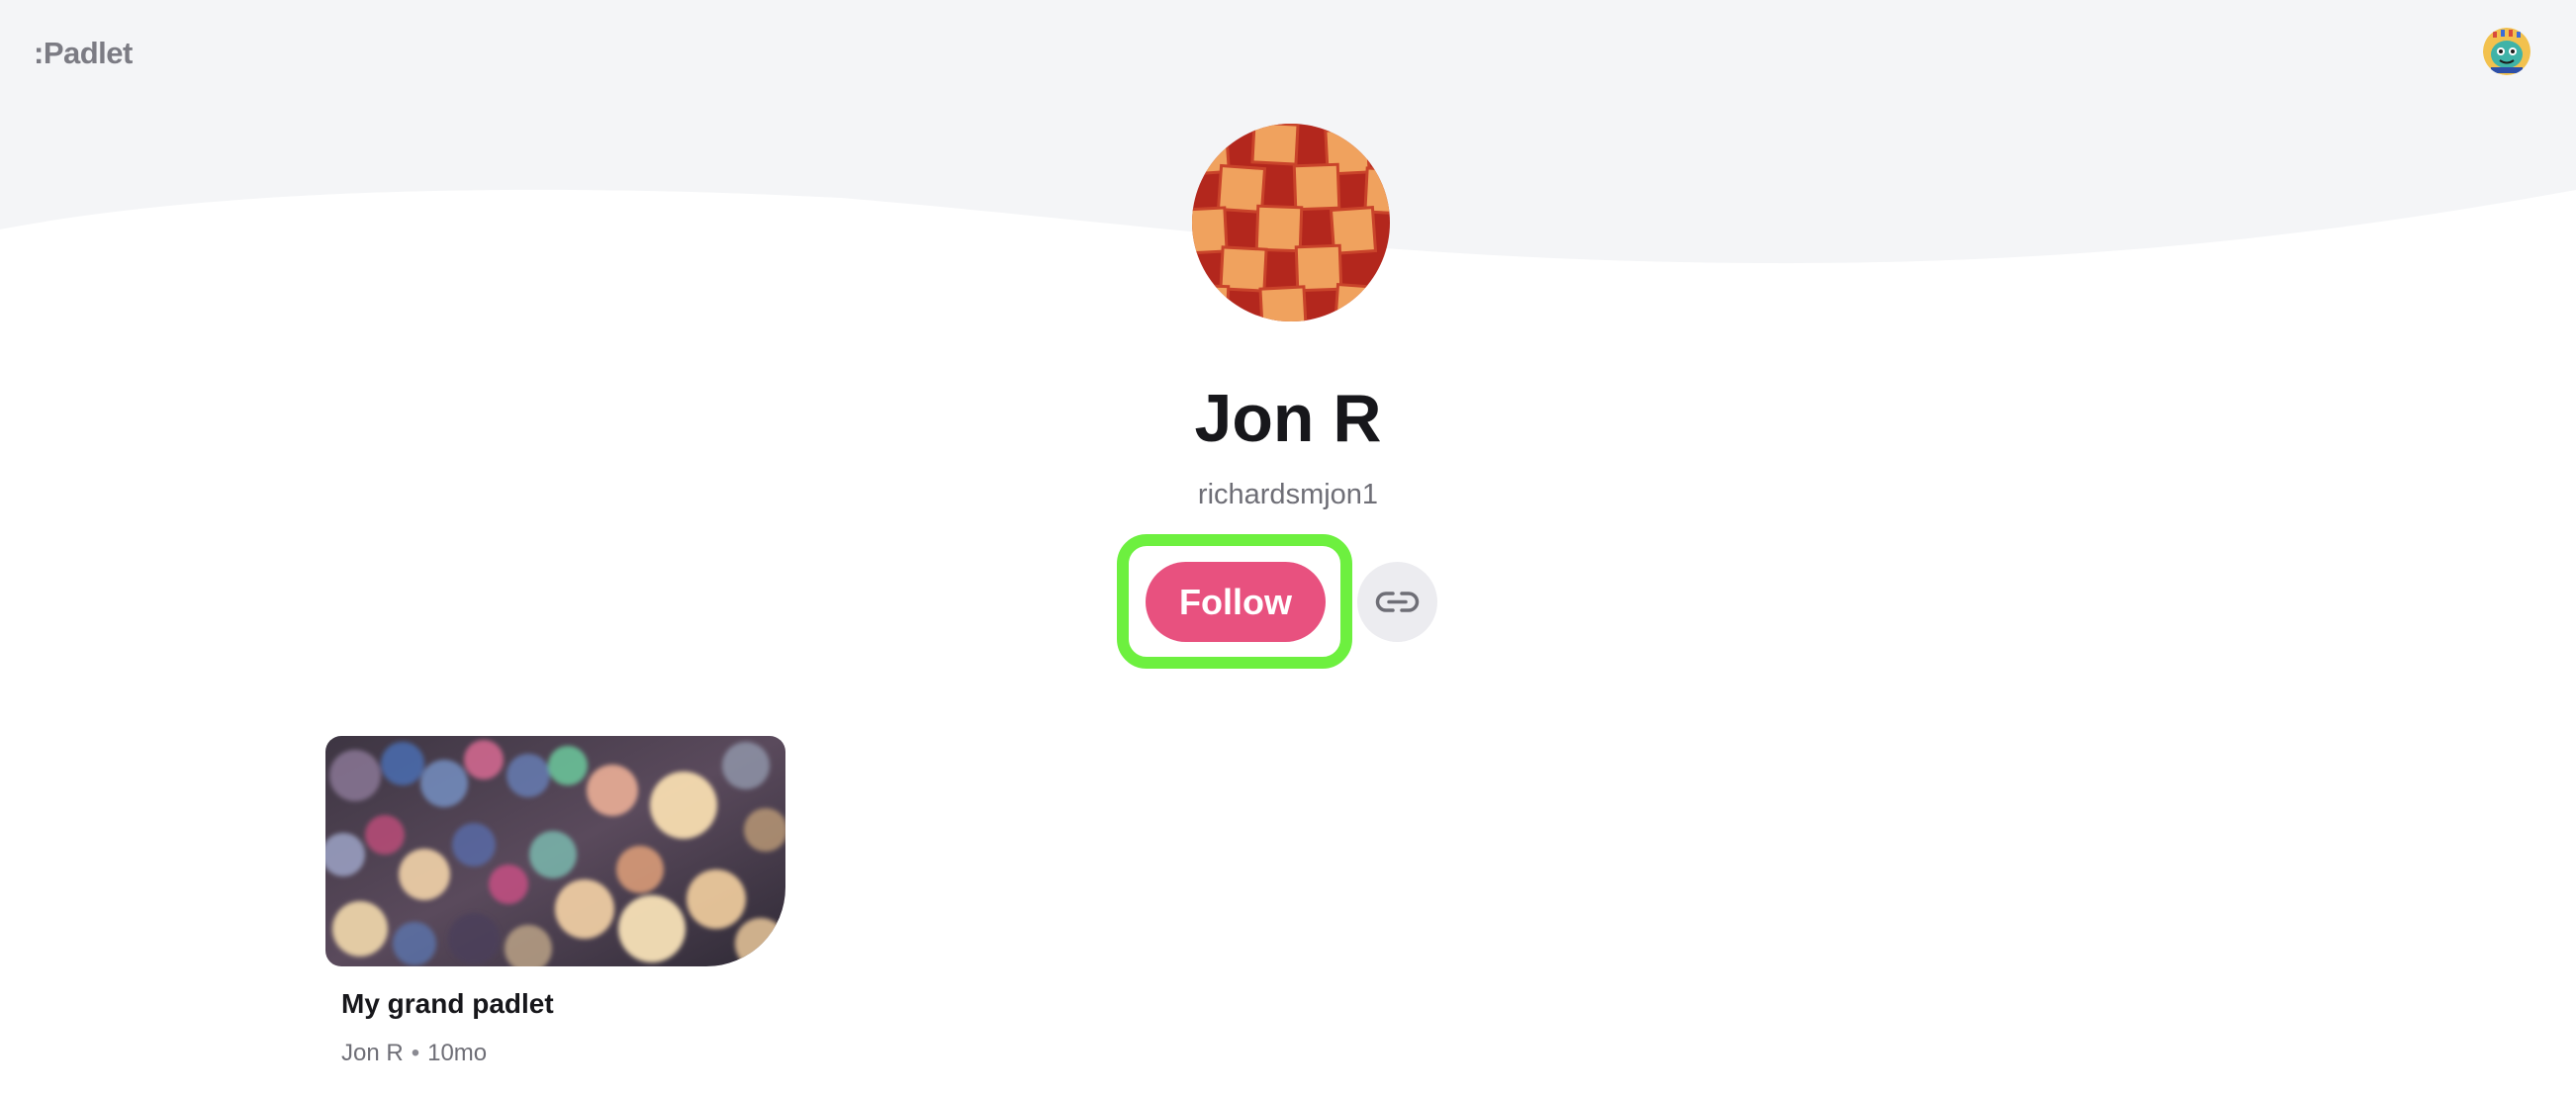 The height and width of the screenshot is (1096, 2576). I want to click on padlet-logo: :Padlet, so click(83, 53).